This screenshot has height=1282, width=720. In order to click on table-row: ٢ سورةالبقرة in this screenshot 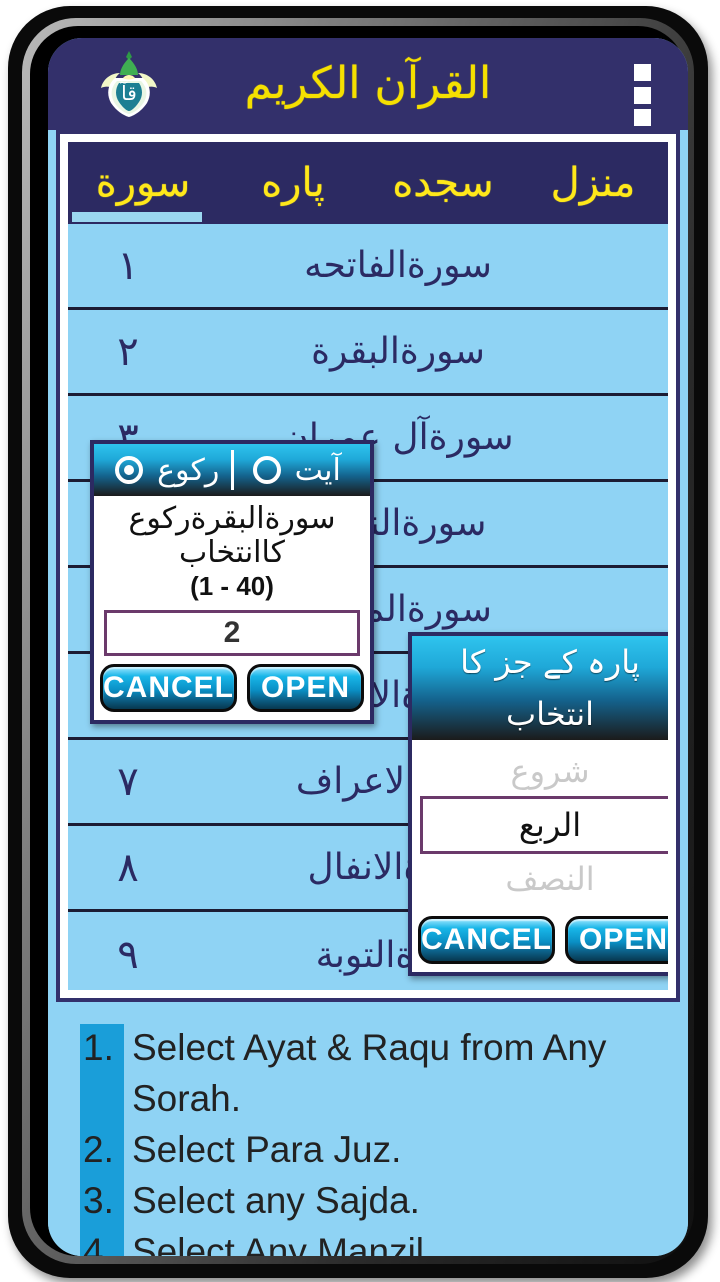, I will do `click(368, 353)`.